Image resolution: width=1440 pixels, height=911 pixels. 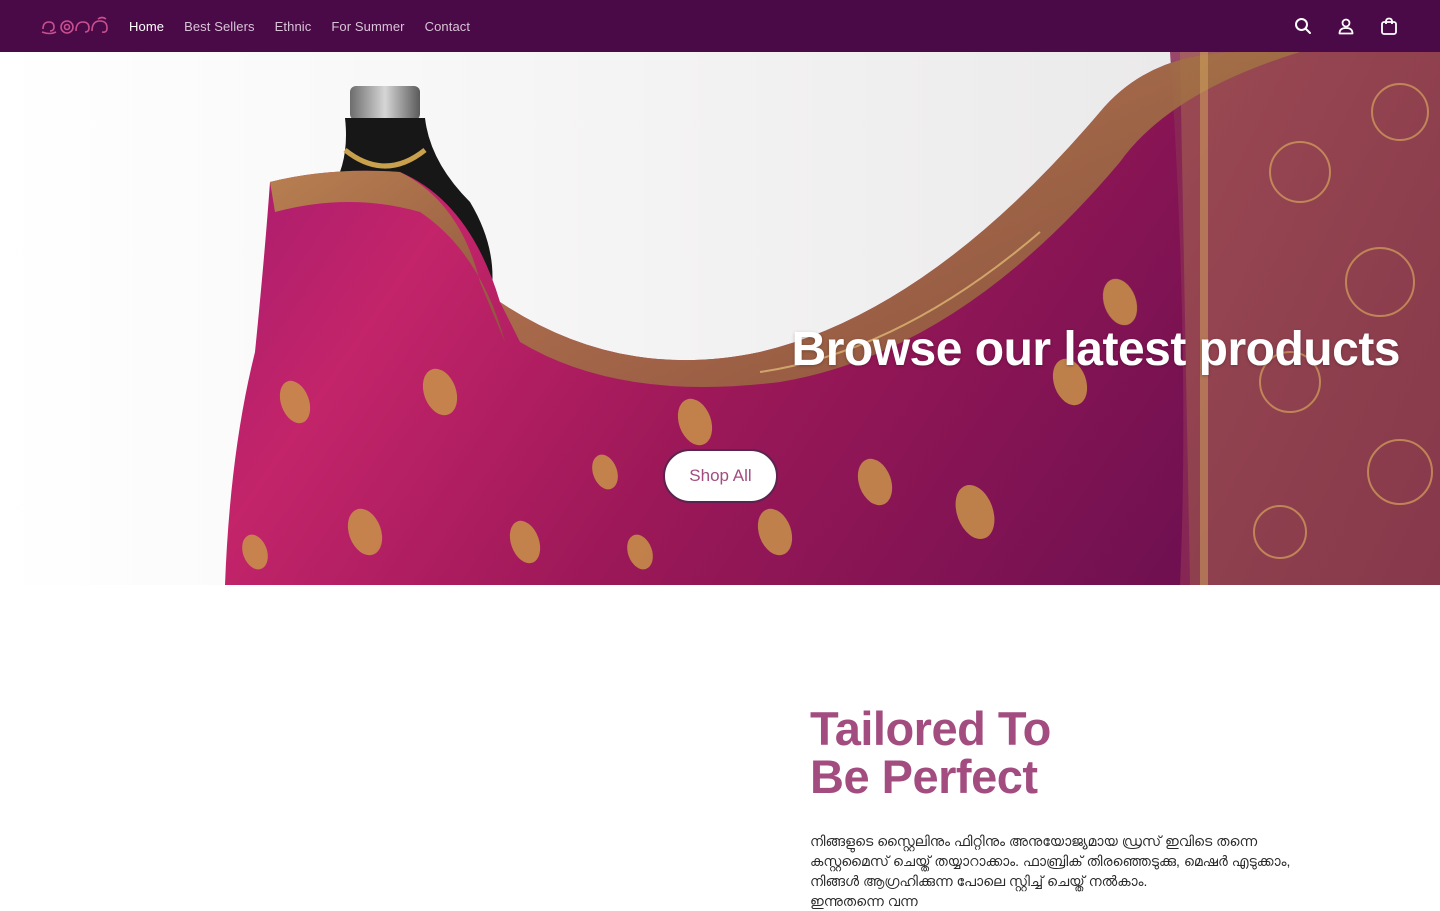 What do you see at coordinates (1096, 349) in the screenshot?
I see `hero-title: Browse our latest products` at bounding box center [1096, 349].